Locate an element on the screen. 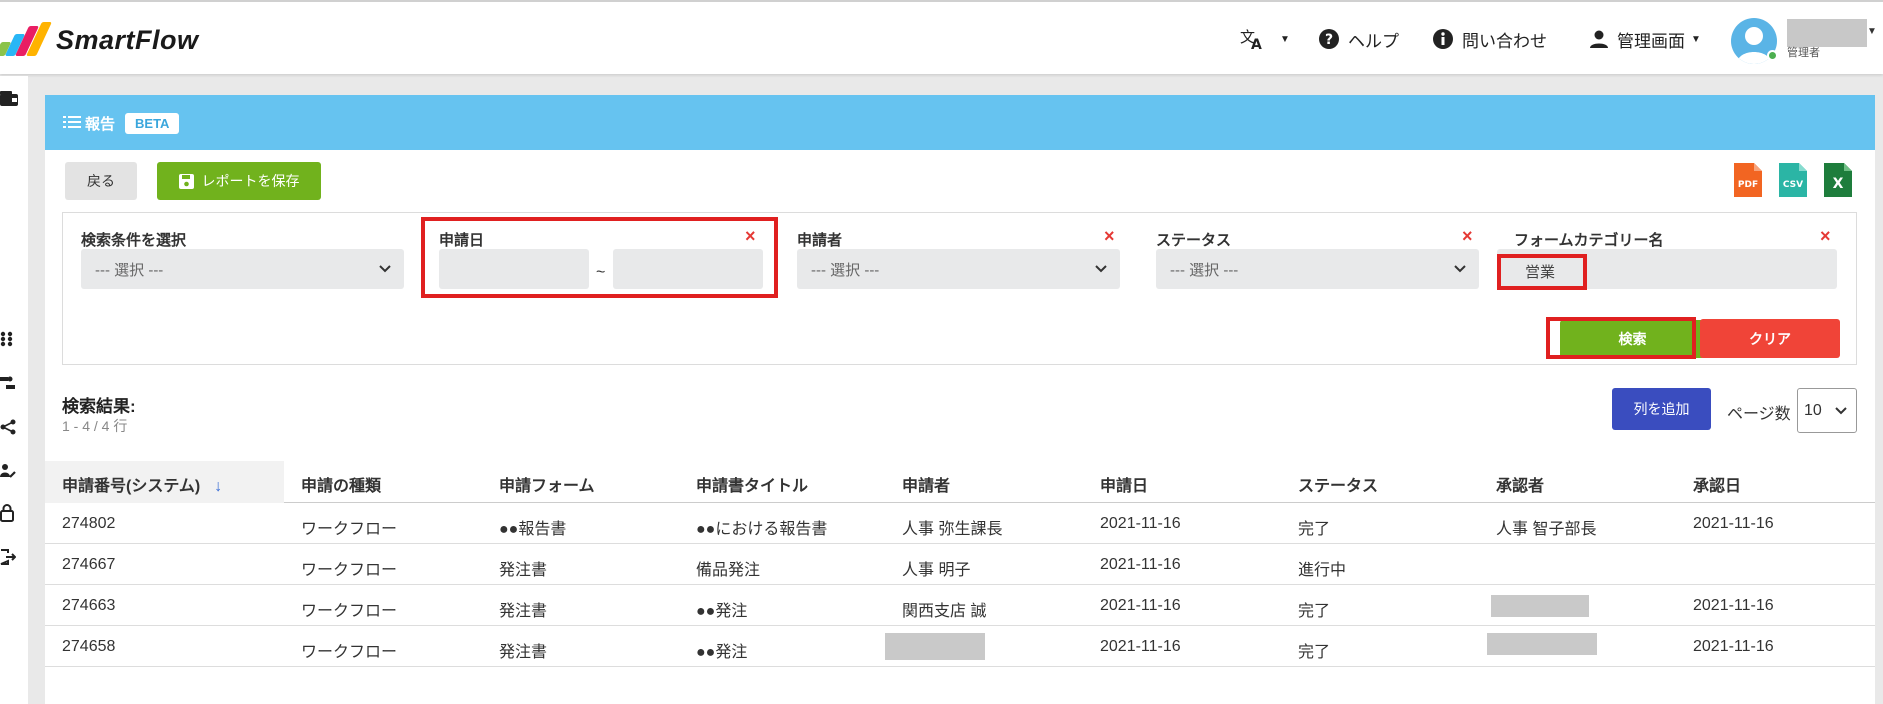 The width and height of the screenshot is (1883, 704). clear-button: クリア is located at coordinates (1770, 338).